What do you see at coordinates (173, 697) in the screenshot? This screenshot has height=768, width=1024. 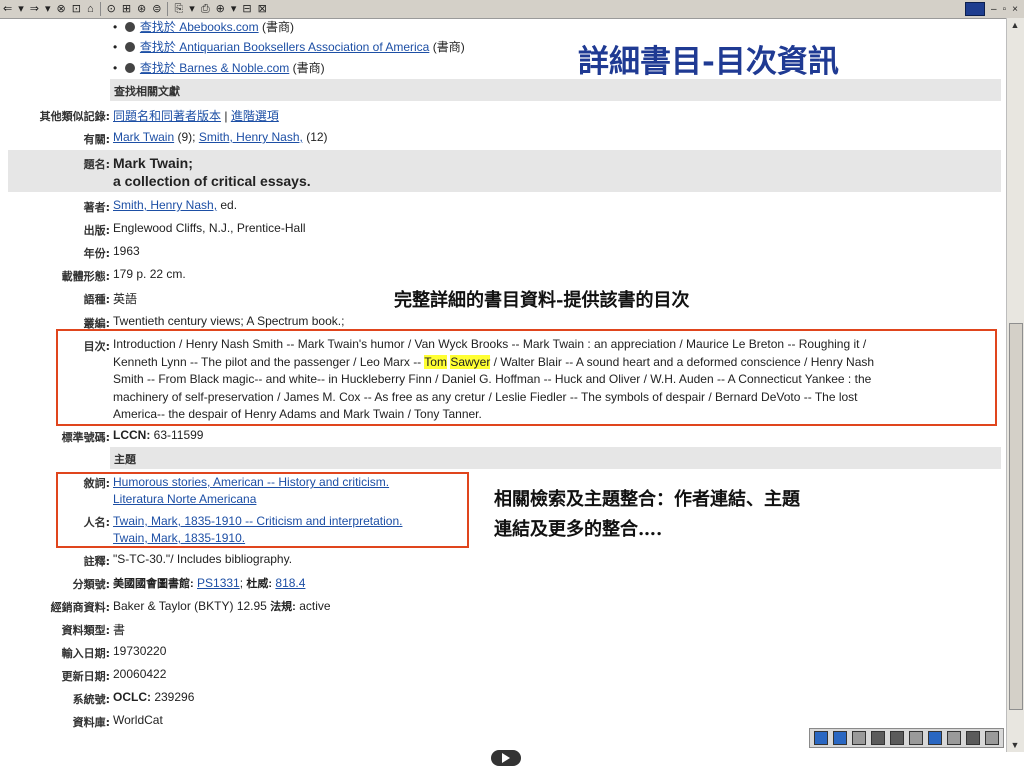 I see `oclc-value: 239296` at bounding box center [173, 697].